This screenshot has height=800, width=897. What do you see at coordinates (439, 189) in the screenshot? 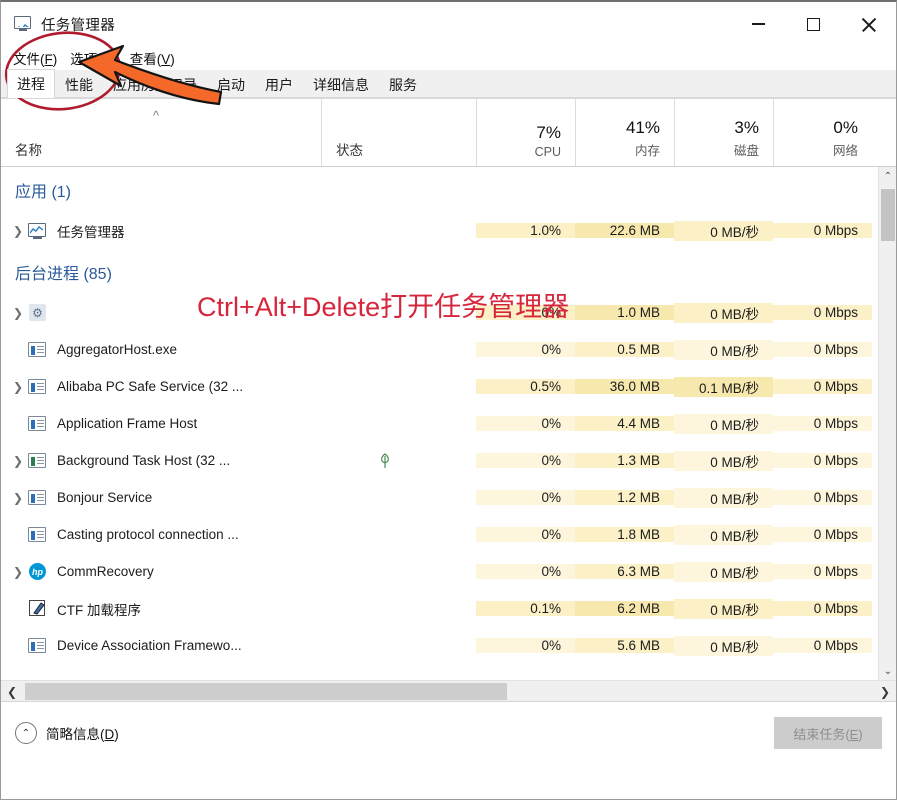
I see `process-group-header: 应用 (1)` at bounding box center [439, 189].